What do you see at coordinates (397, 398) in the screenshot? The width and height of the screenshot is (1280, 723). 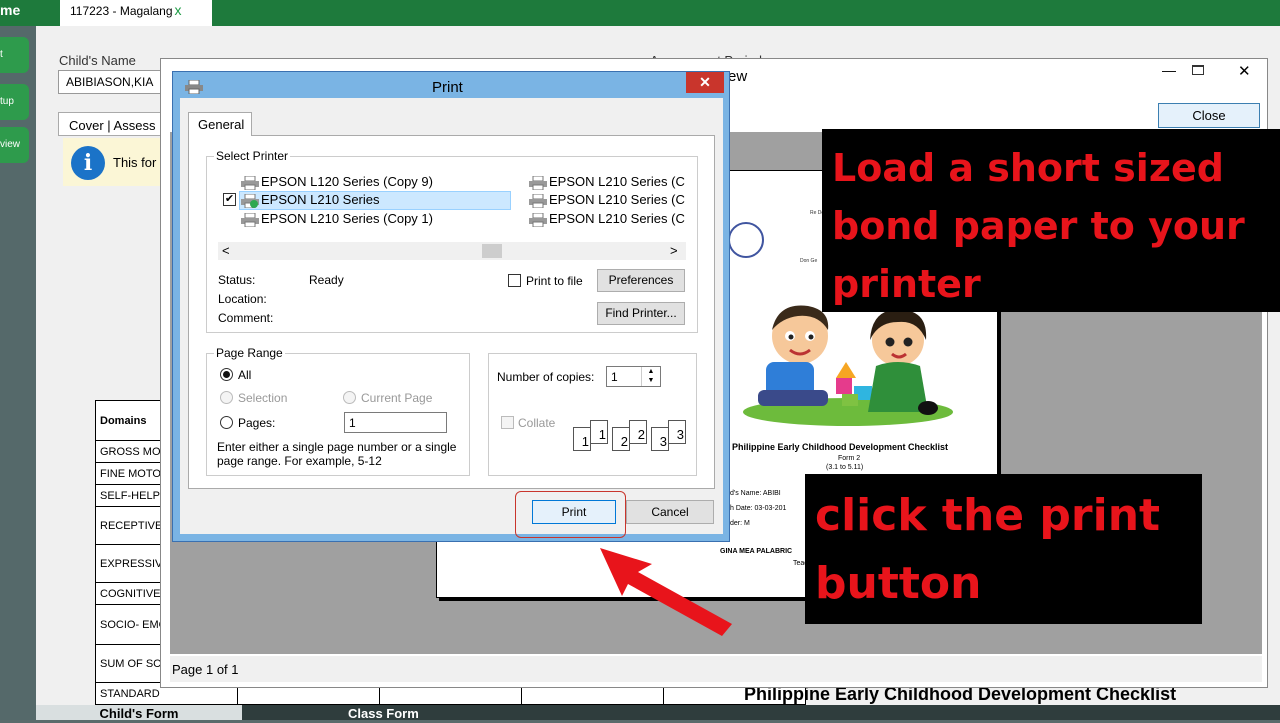 I see `radio-current-page-label: Current Page` at bounding box center [397, 398].